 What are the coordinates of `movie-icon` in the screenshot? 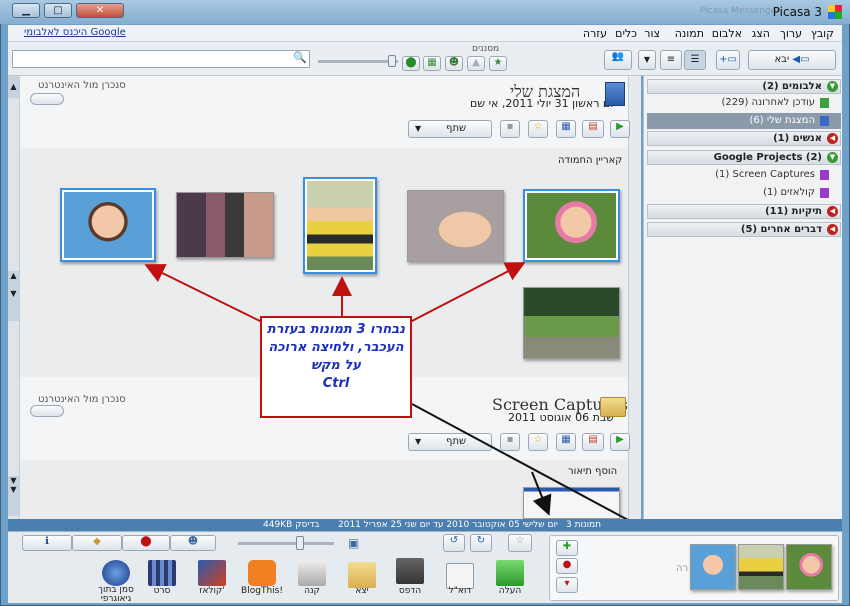 It's located at (162, 573).